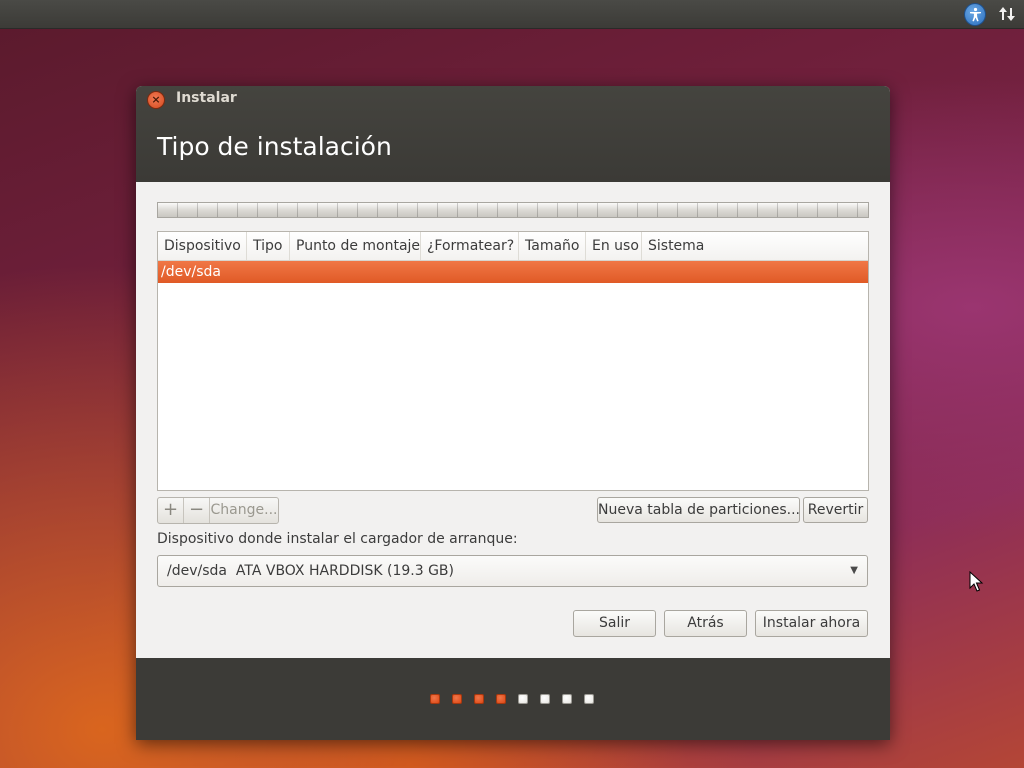  What do you see at coordinates (614, 623) in the screenshot?
I see `quit-button: Salir` at bounding box center [614, 623].